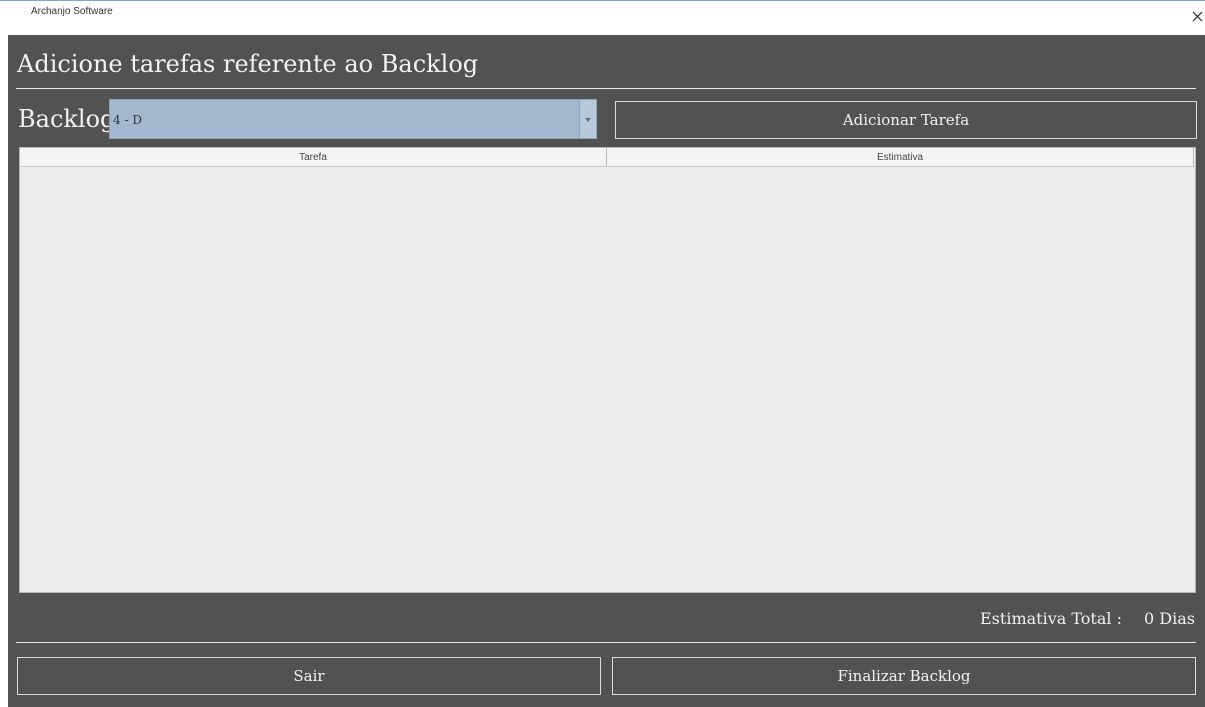 Image resolution: width=1205 pixels, height=707 pixels. I want to click on window-titlebar: Archanjo Software, so click(602, 17).